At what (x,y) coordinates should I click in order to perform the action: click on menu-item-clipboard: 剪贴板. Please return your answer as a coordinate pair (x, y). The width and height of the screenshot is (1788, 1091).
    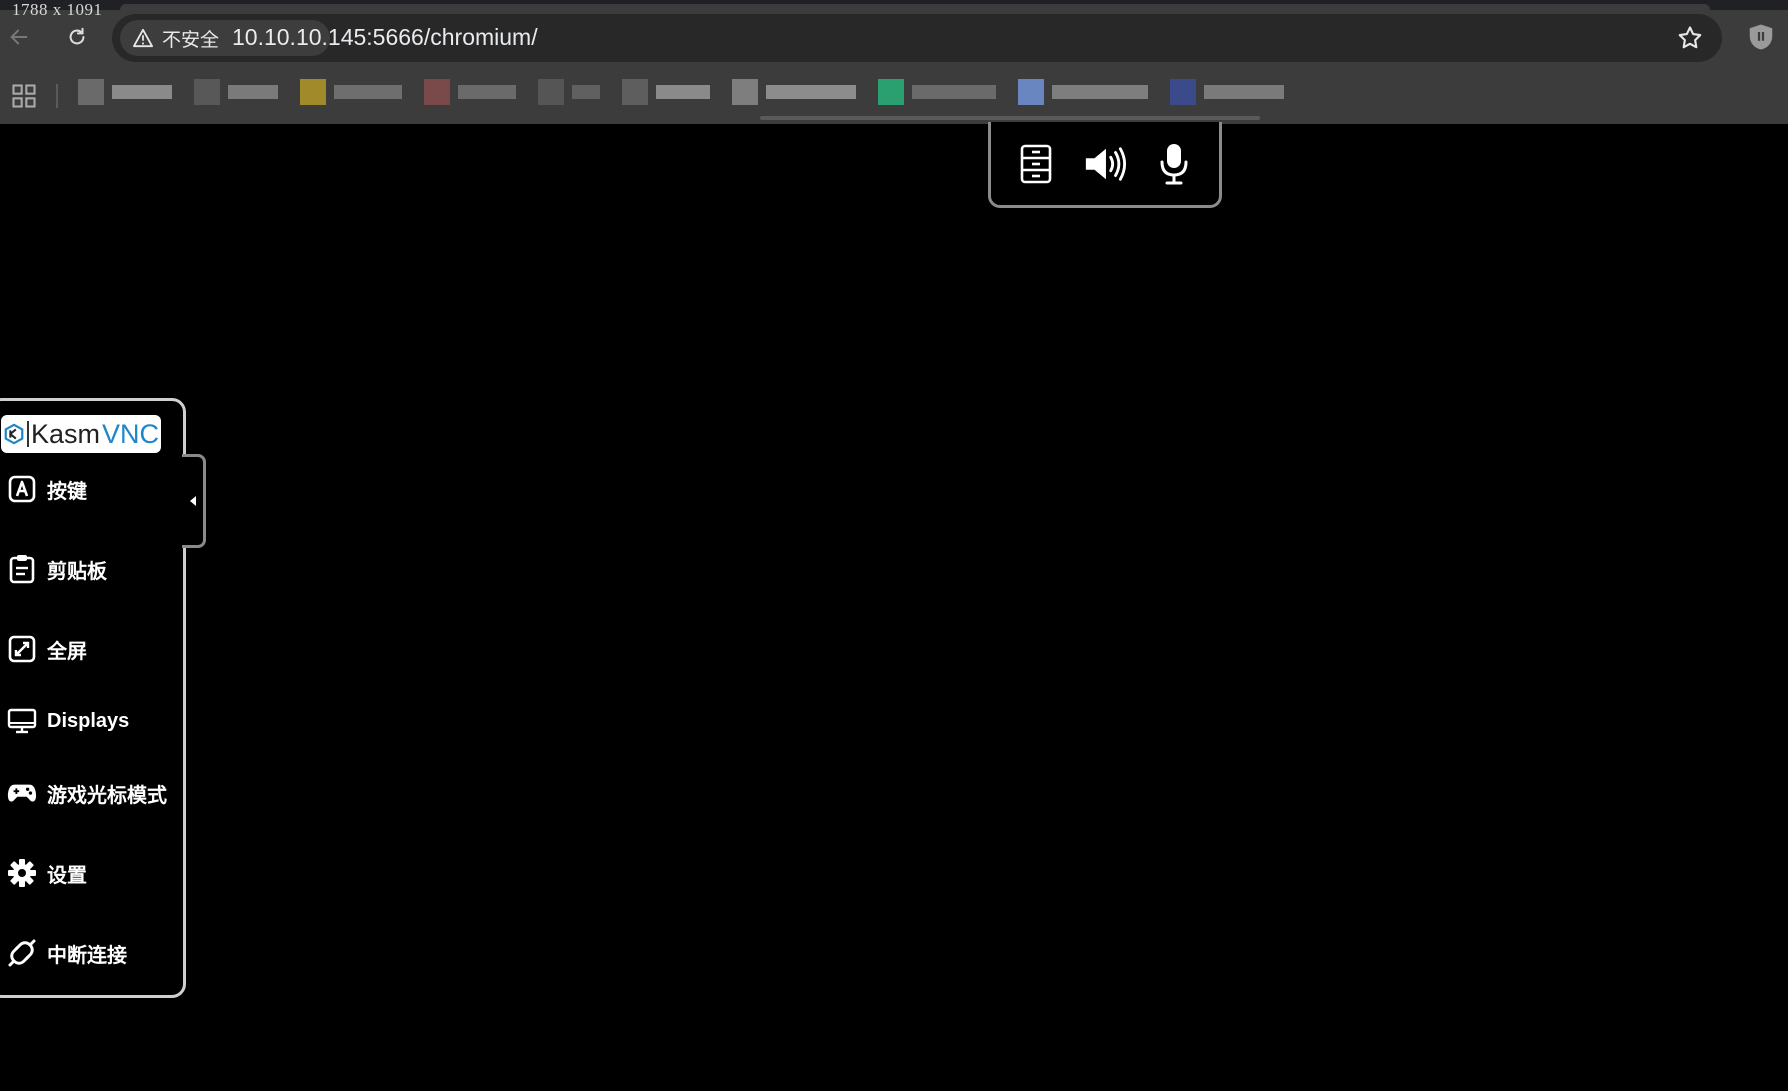
    Looking at the image, I should click on (91, 569).